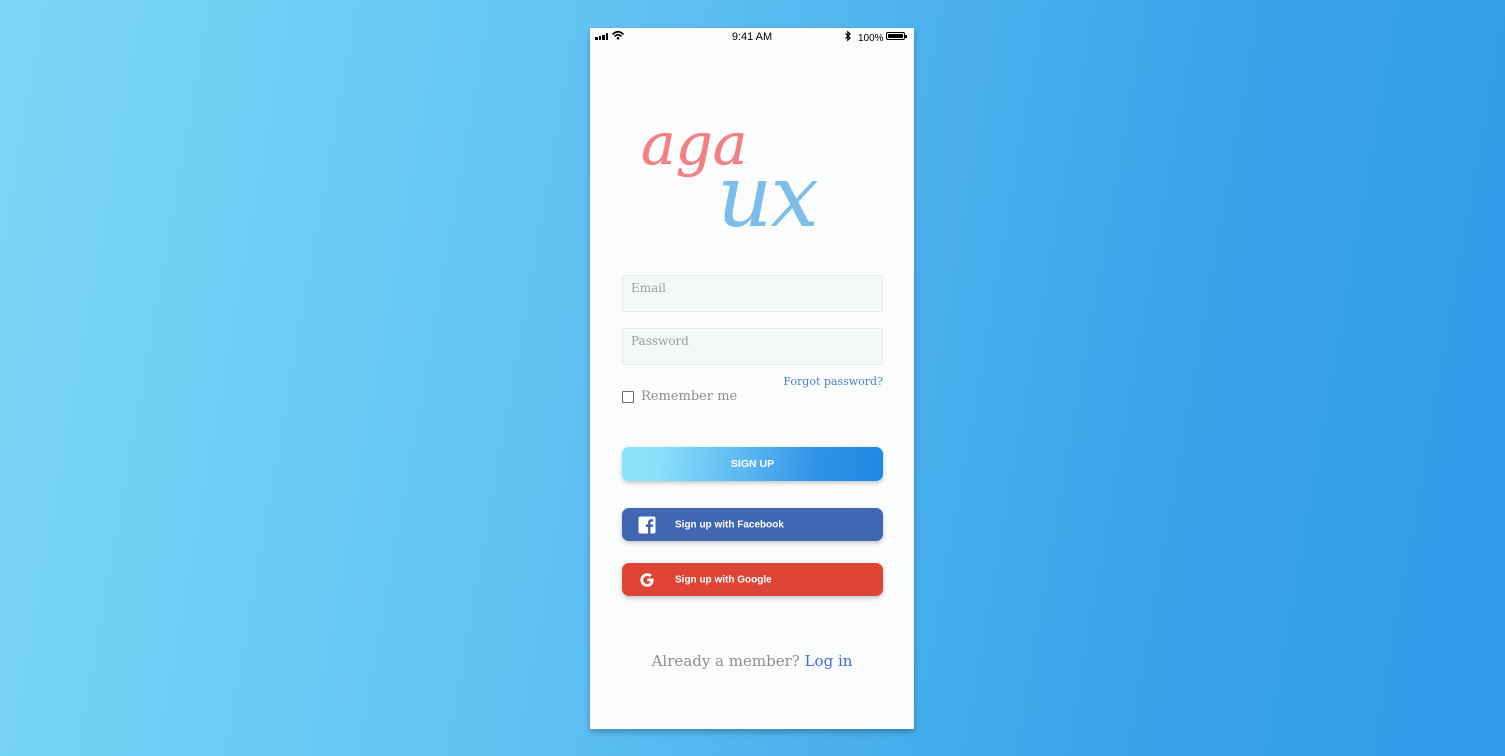  I want to click on forgot-password-link: Forgot password?, so click(833, 381).